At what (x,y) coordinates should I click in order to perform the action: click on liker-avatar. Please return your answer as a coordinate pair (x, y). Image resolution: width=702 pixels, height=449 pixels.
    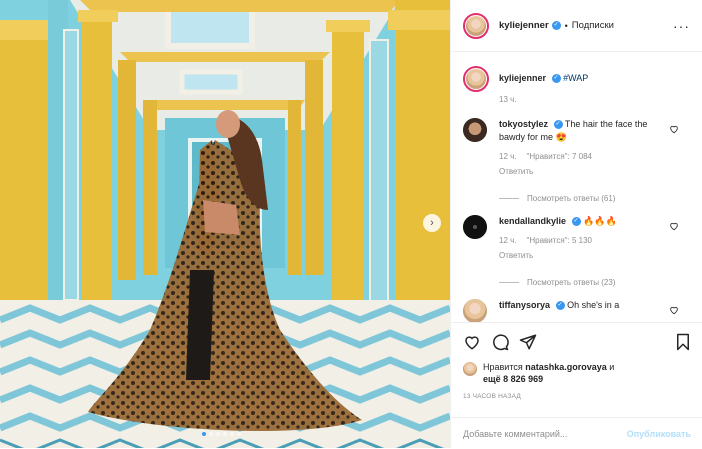
    Looking at the image, I should click on (470, 369).